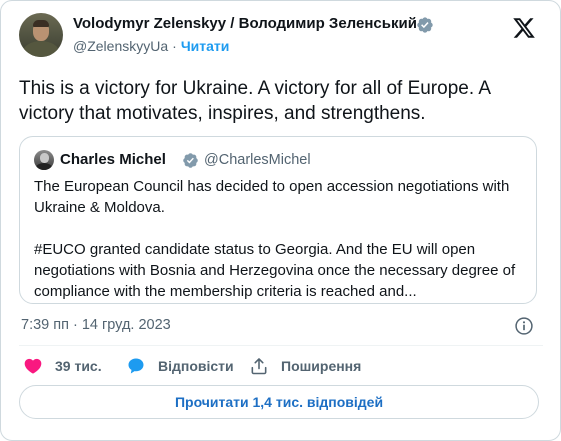  Describe the element at coordinates (257, 160) in the screenshot. I see `quoted-author-handle: @CharlesMichel` at that location.